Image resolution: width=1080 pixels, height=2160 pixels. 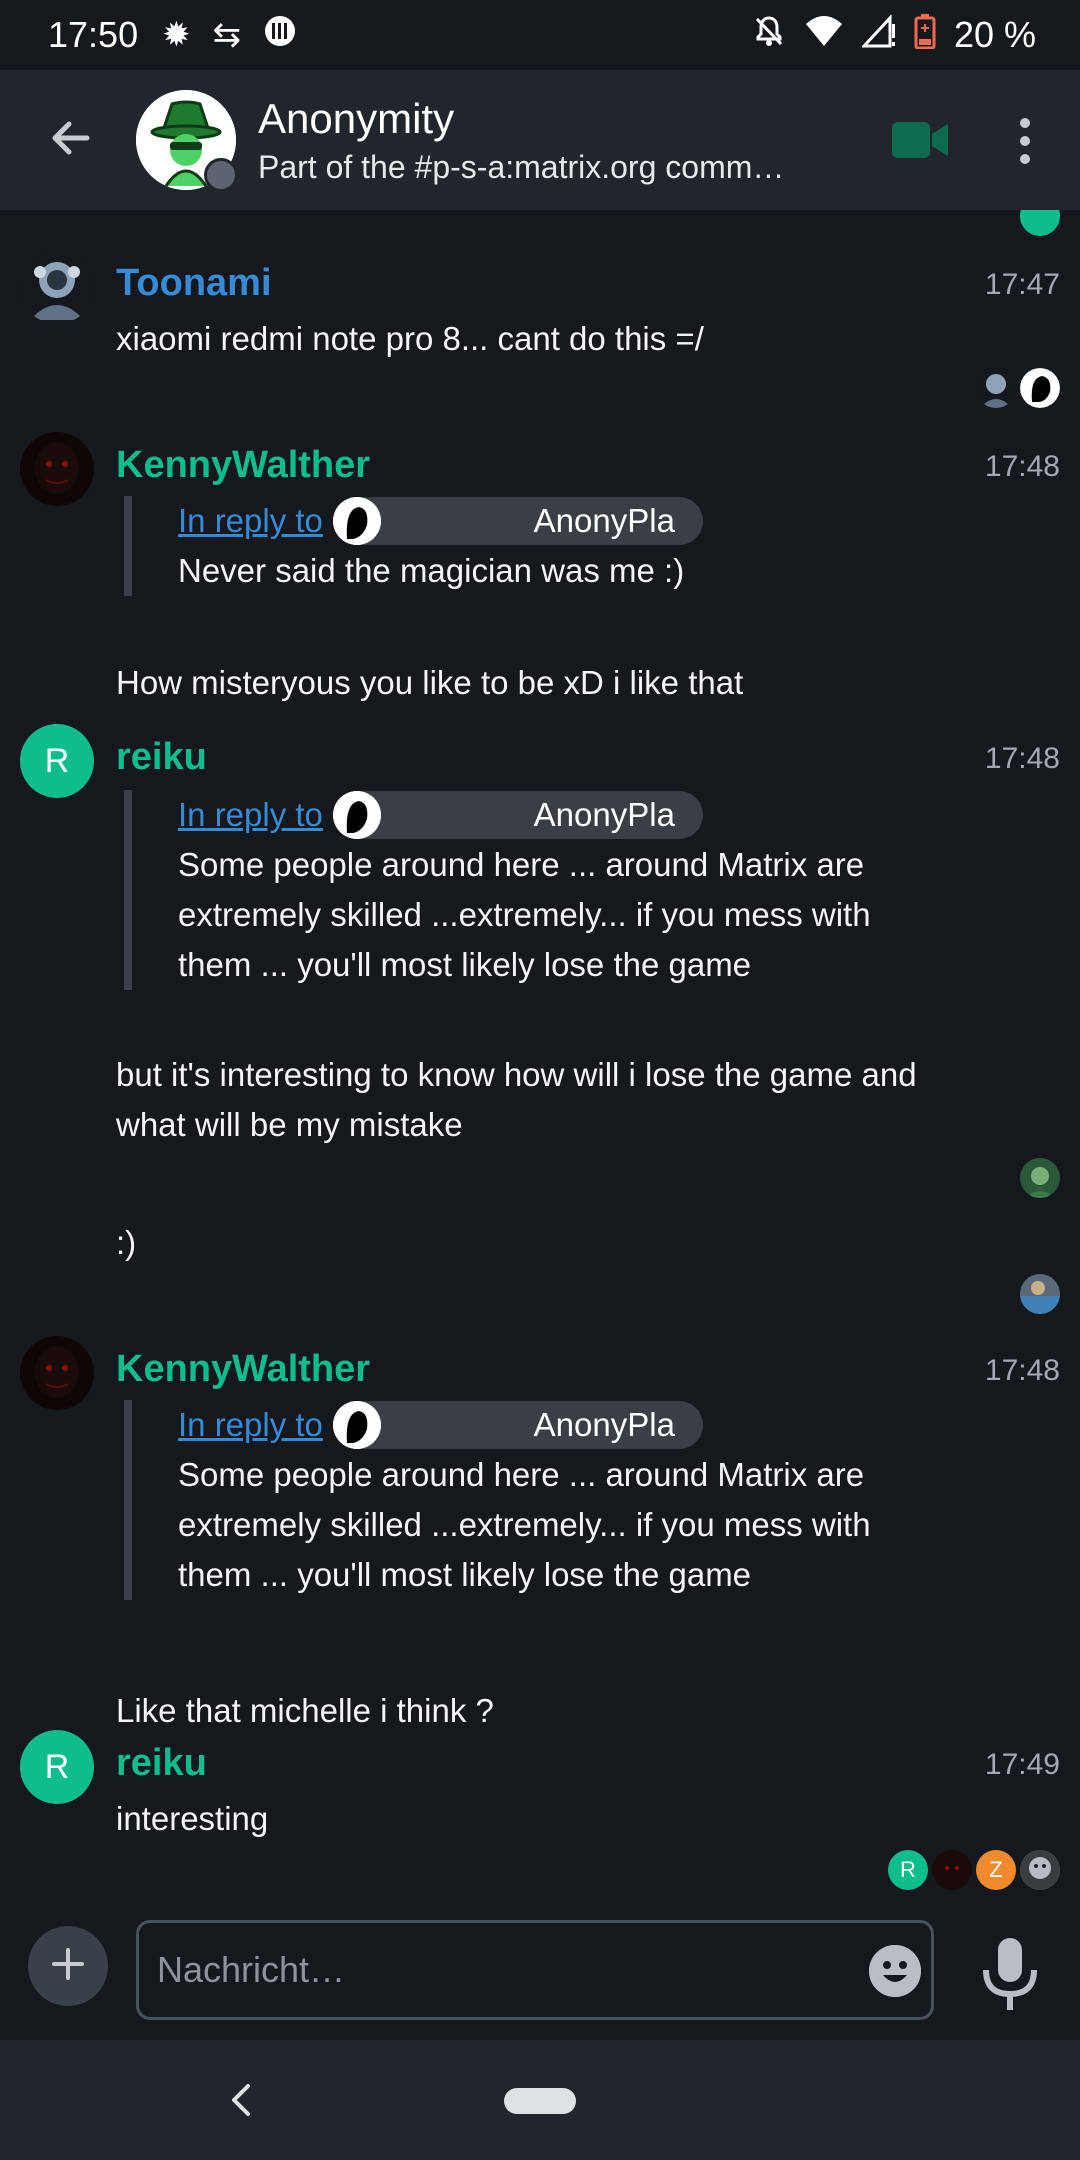 What do you see at coordinates (824, 35) in the screenshot?
I see `wifi-icon` at bounding box center [824, 35].